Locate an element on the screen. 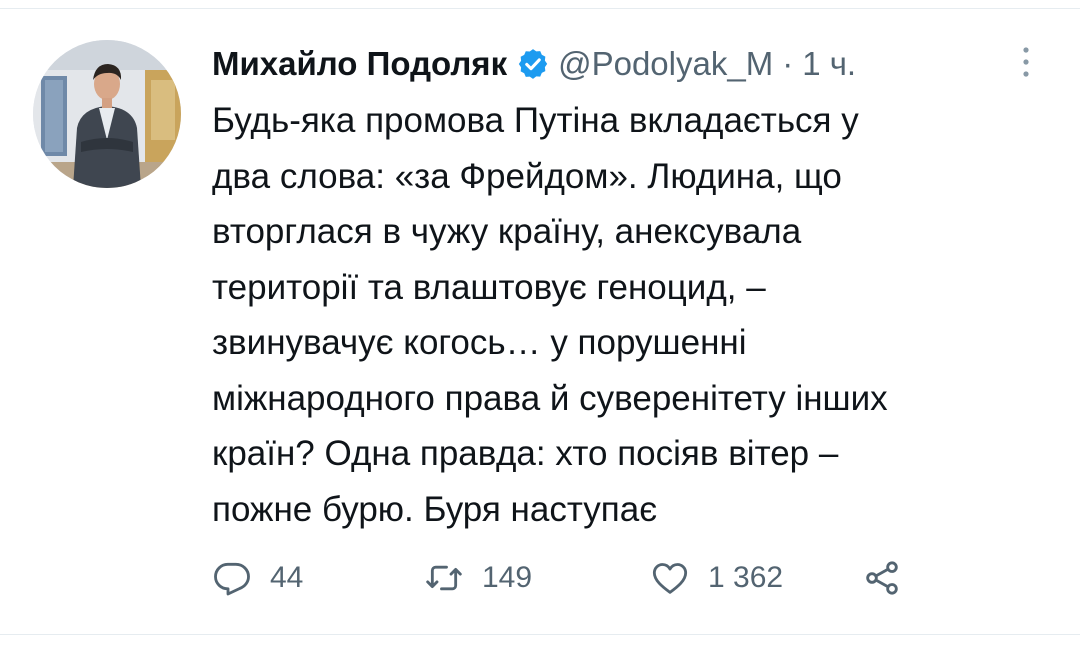 The height and width of the screenshot is (647, 1080). verified-badge-icon is located at coordinates (533, 64).